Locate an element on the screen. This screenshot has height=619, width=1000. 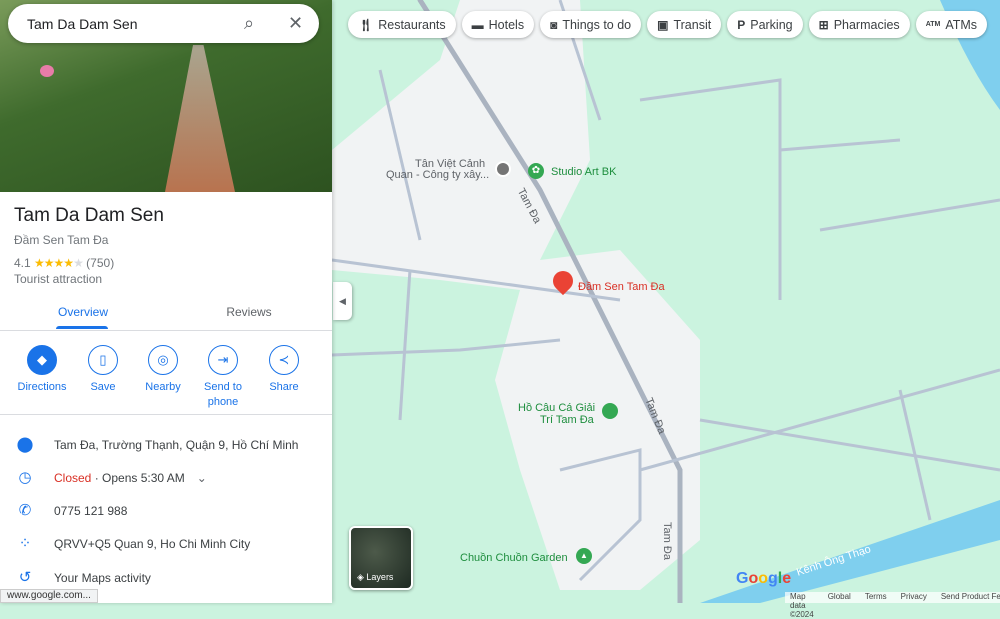
active-tab-indicator is located at coordinates (82, 327).